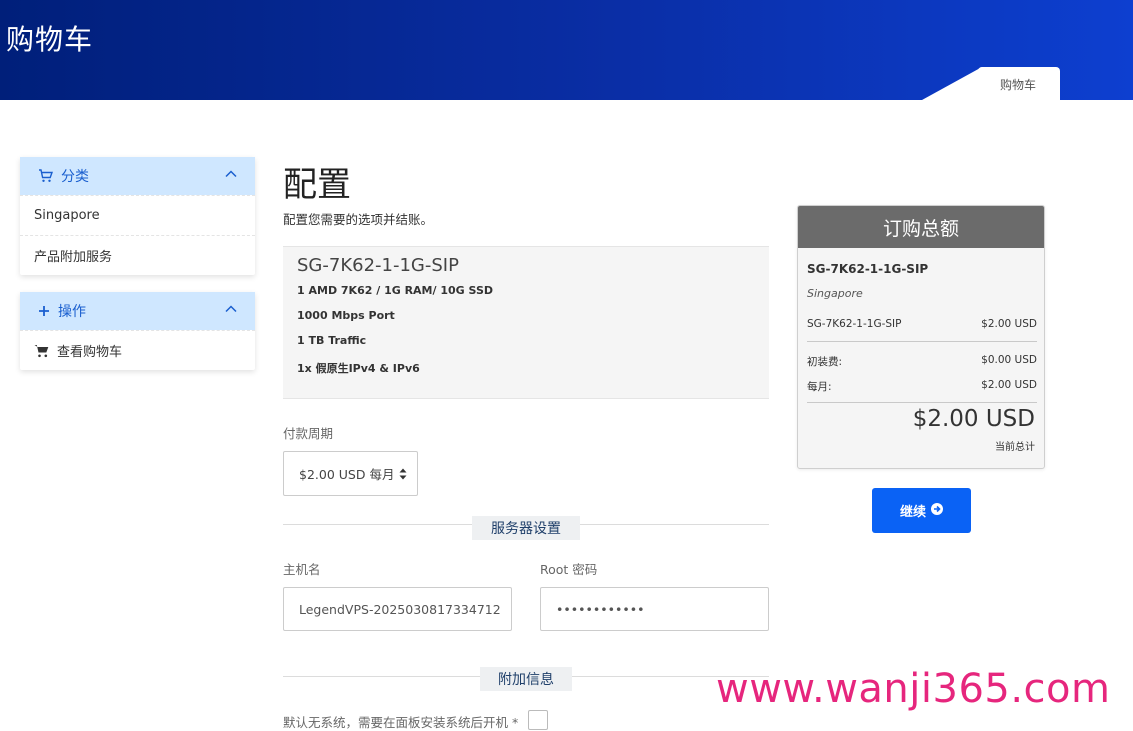  Describe the element at coordinates (913, 689) in the screenshot. I see `watermark-text: www.wanji365.com` at that location.